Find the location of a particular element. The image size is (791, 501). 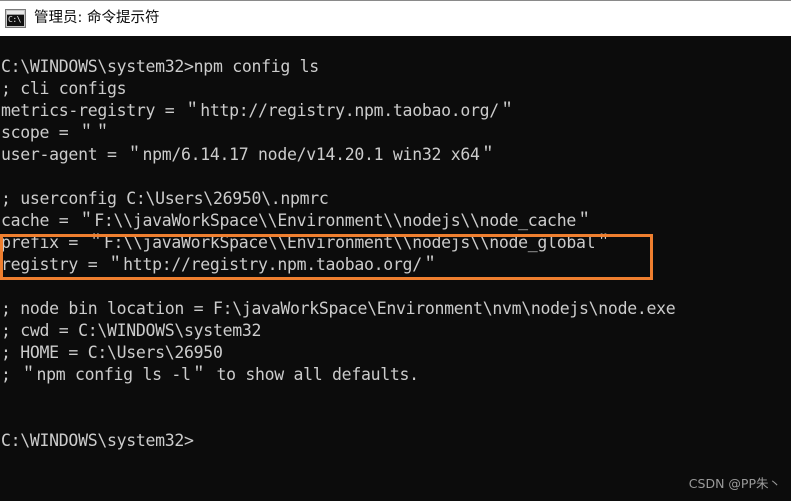

console-line: ; HOME = C:\Users\26950 is located at coordinates (112, 352).